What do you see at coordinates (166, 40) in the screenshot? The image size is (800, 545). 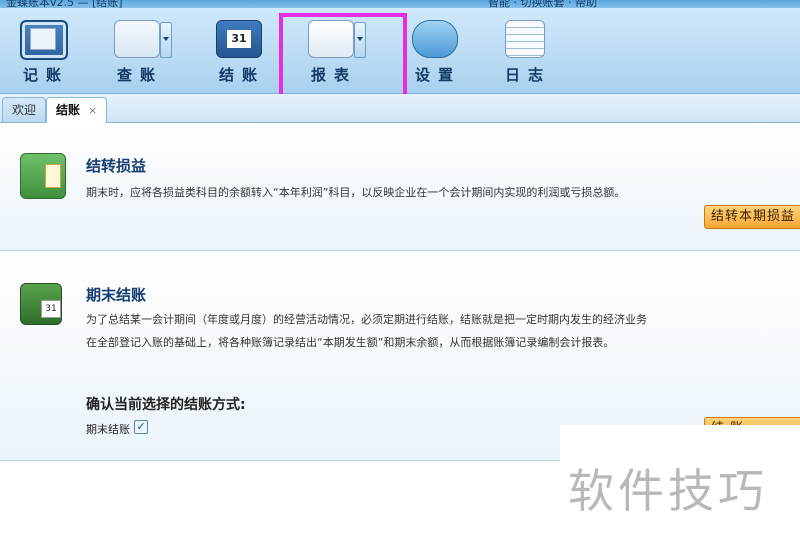 I see `query-dropdown-arrow` at bounding box center [166, 40].